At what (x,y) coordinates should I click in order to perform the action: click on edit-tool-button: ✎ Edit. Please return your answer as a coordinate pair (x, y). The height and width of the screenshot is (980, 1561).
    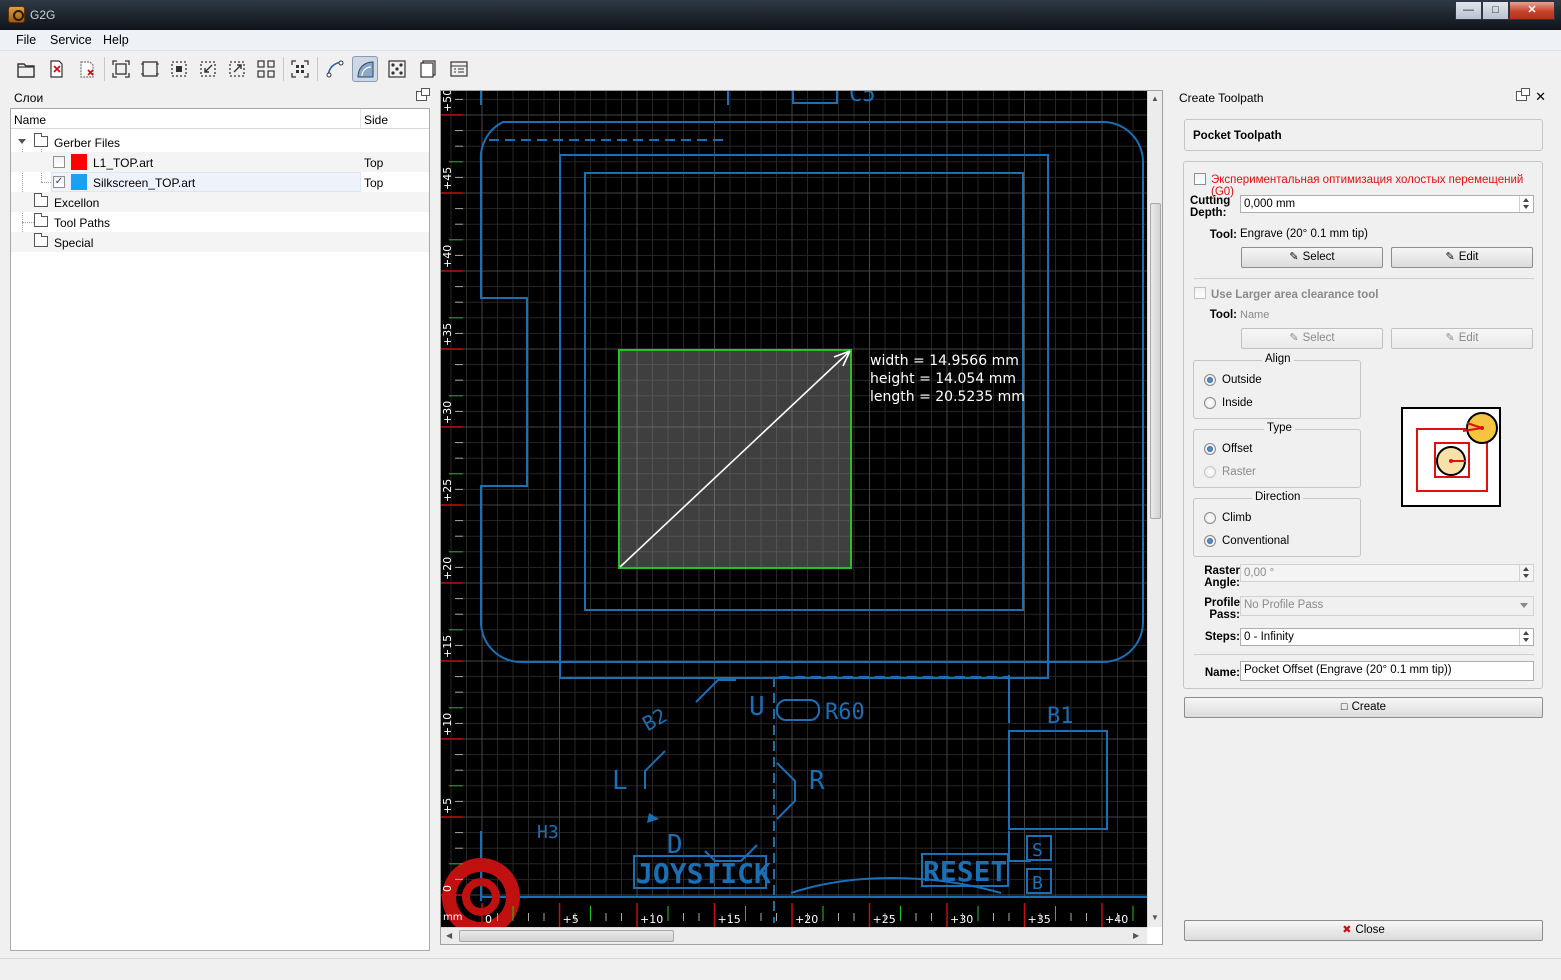
    Looking at the image, I should click on (1462, 257).